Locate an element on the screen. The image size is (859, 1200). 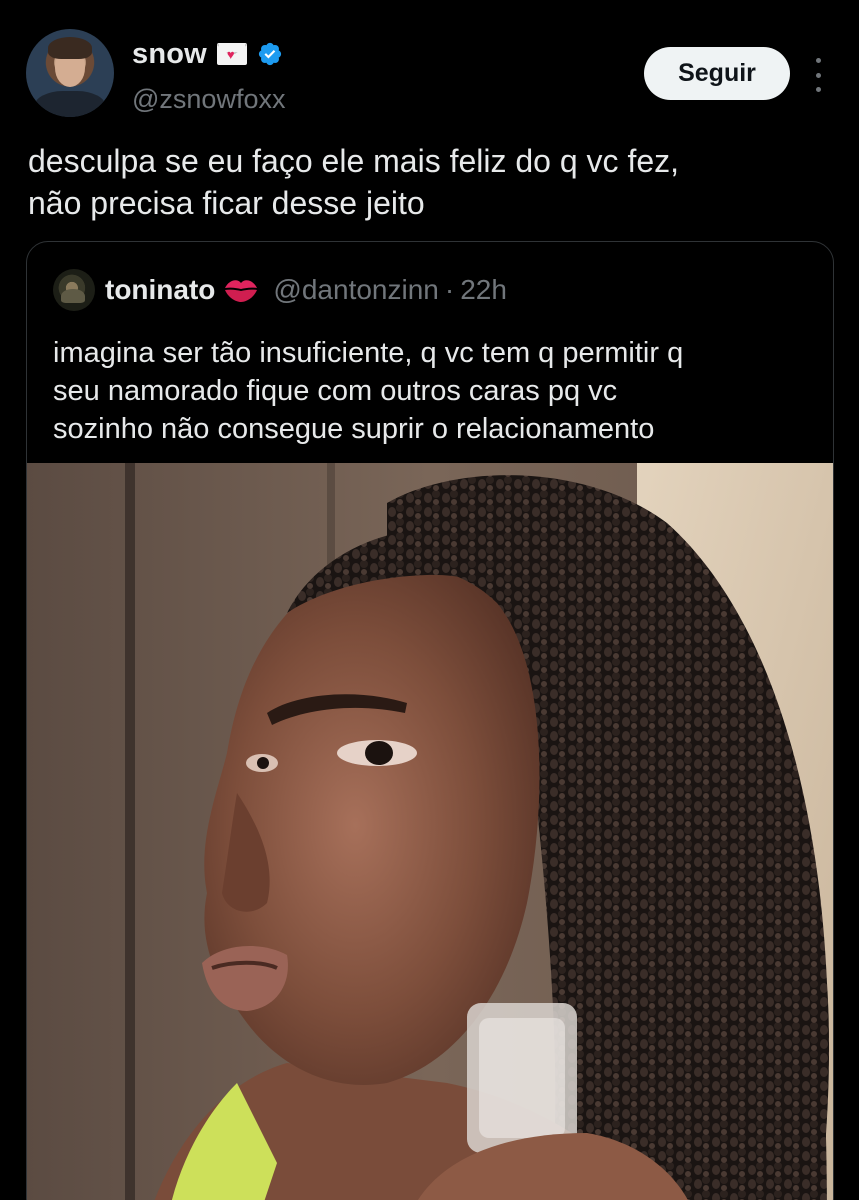
love-letter-icon: ♥ is located at coordinates (231, 54).